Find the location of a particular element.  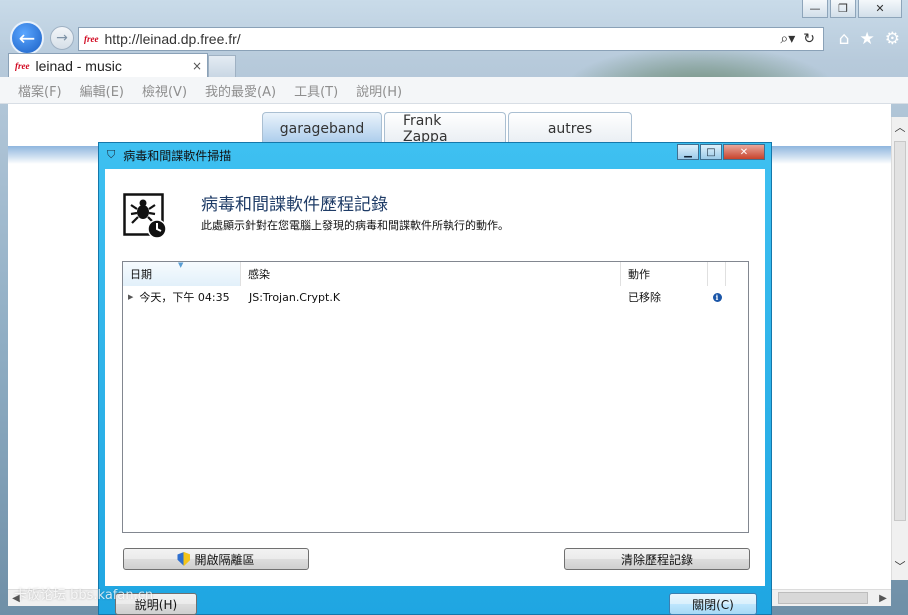

menu-edit: 編輯(E) is located at coordinates (102, 90).